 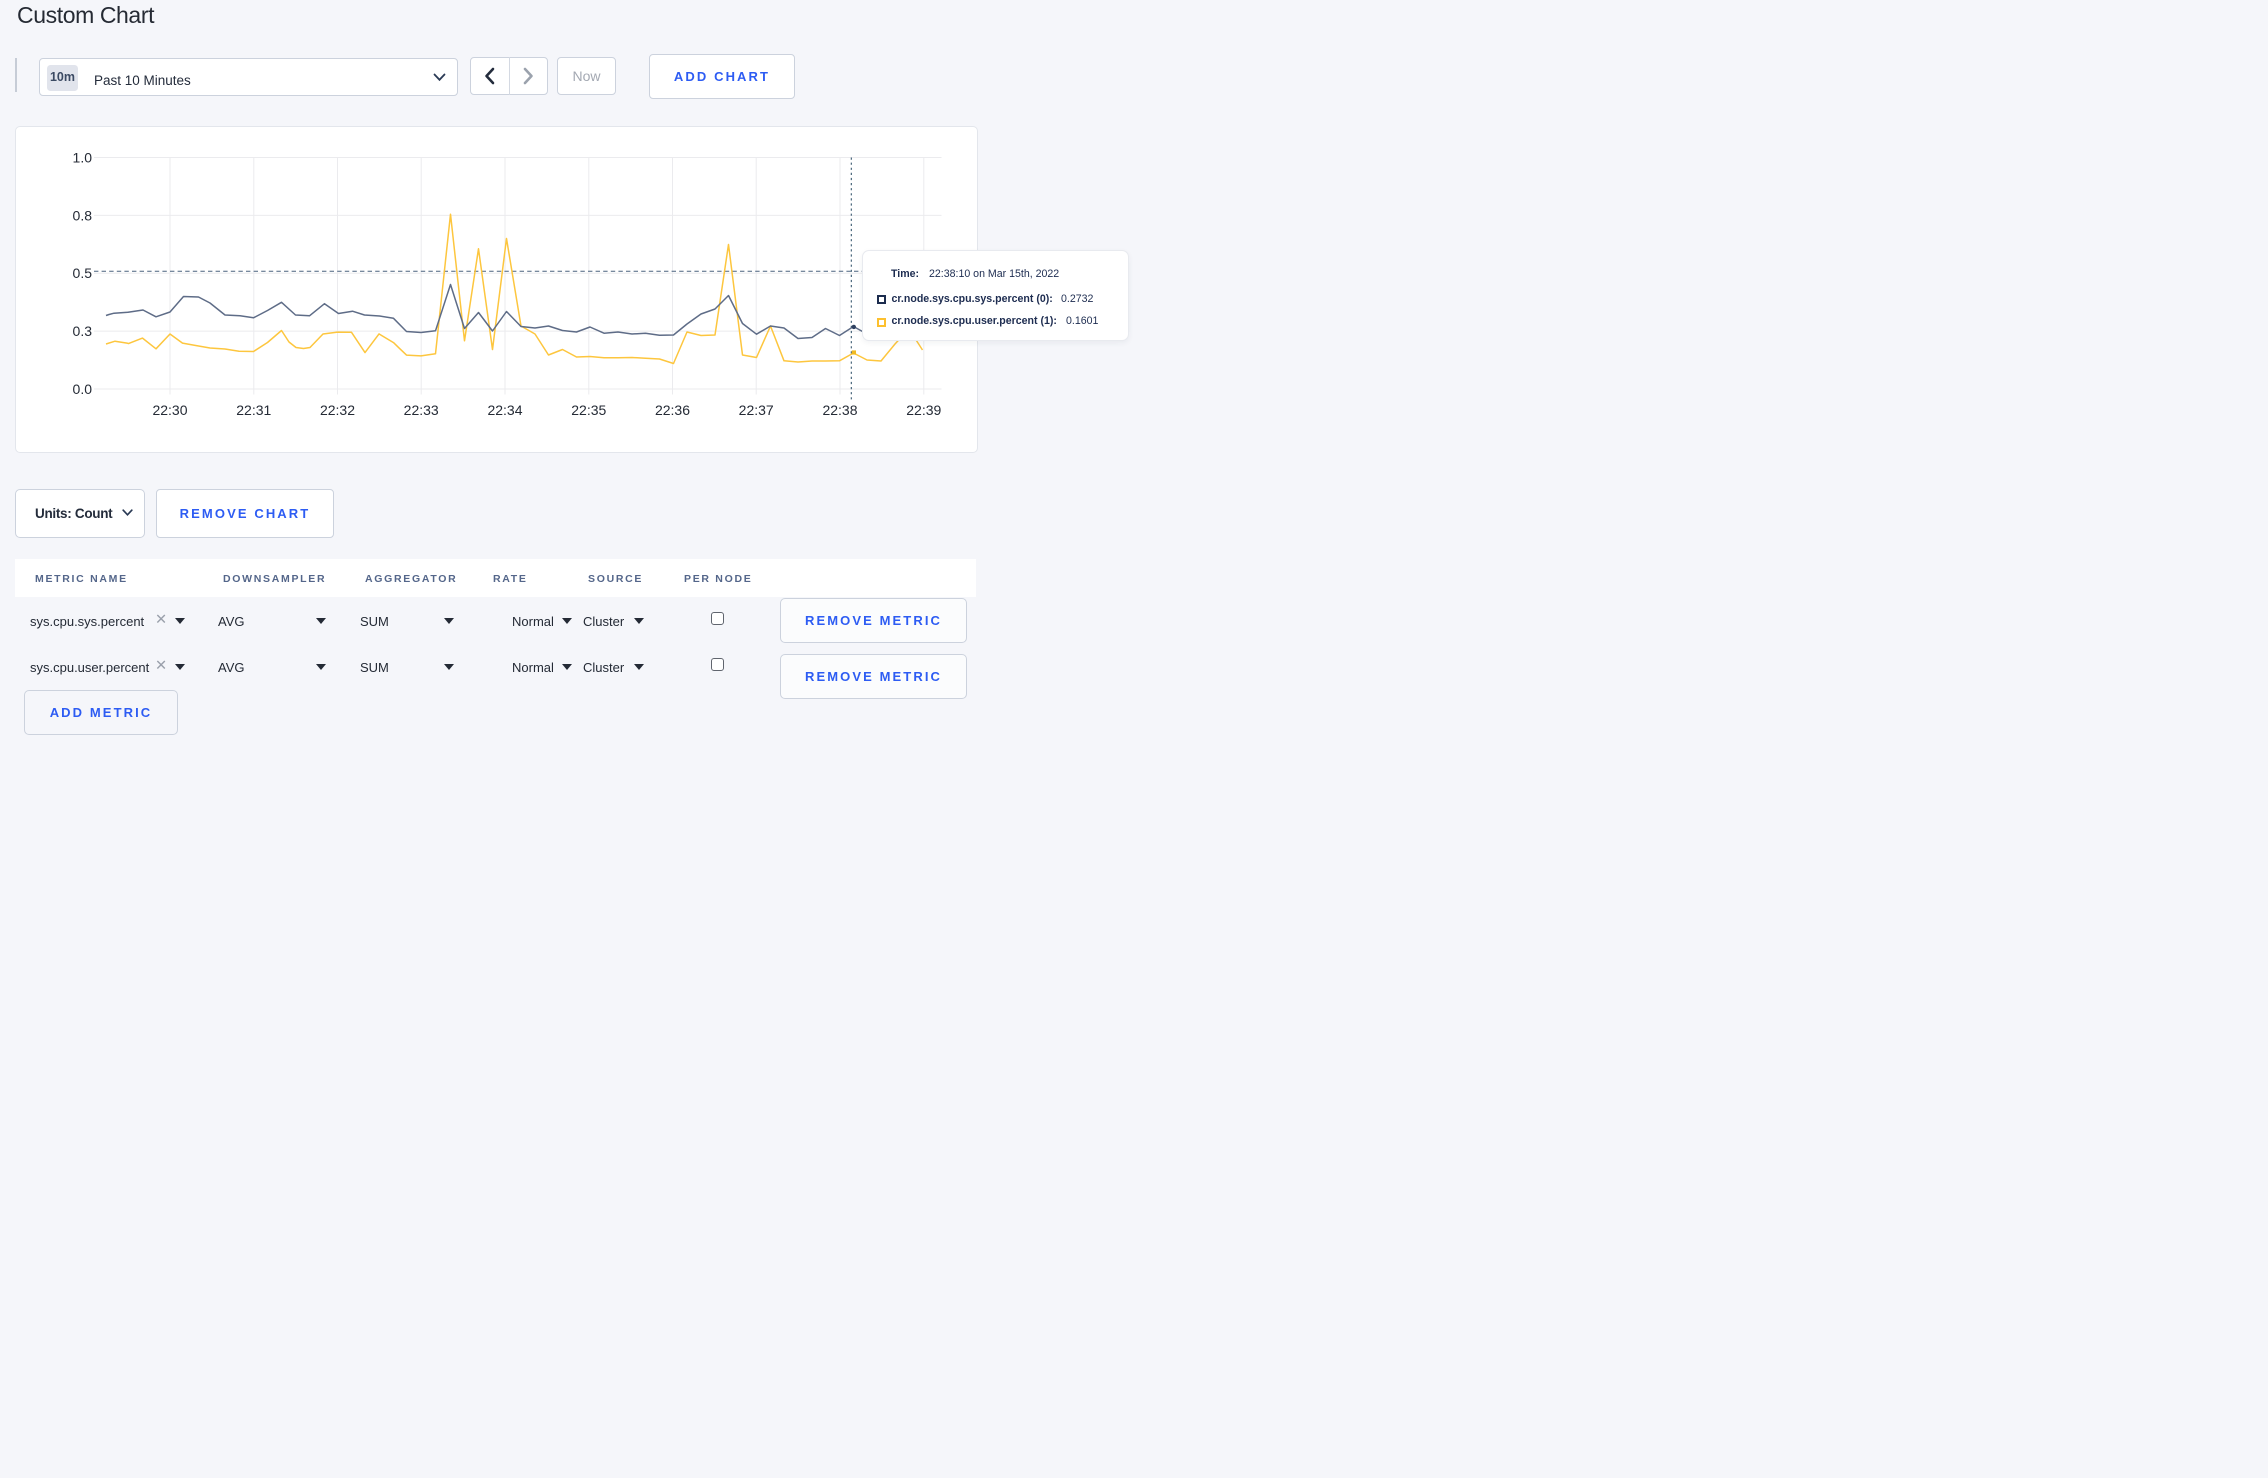 I want to click on svg-text: 22:38, so click(x=839, y=410).